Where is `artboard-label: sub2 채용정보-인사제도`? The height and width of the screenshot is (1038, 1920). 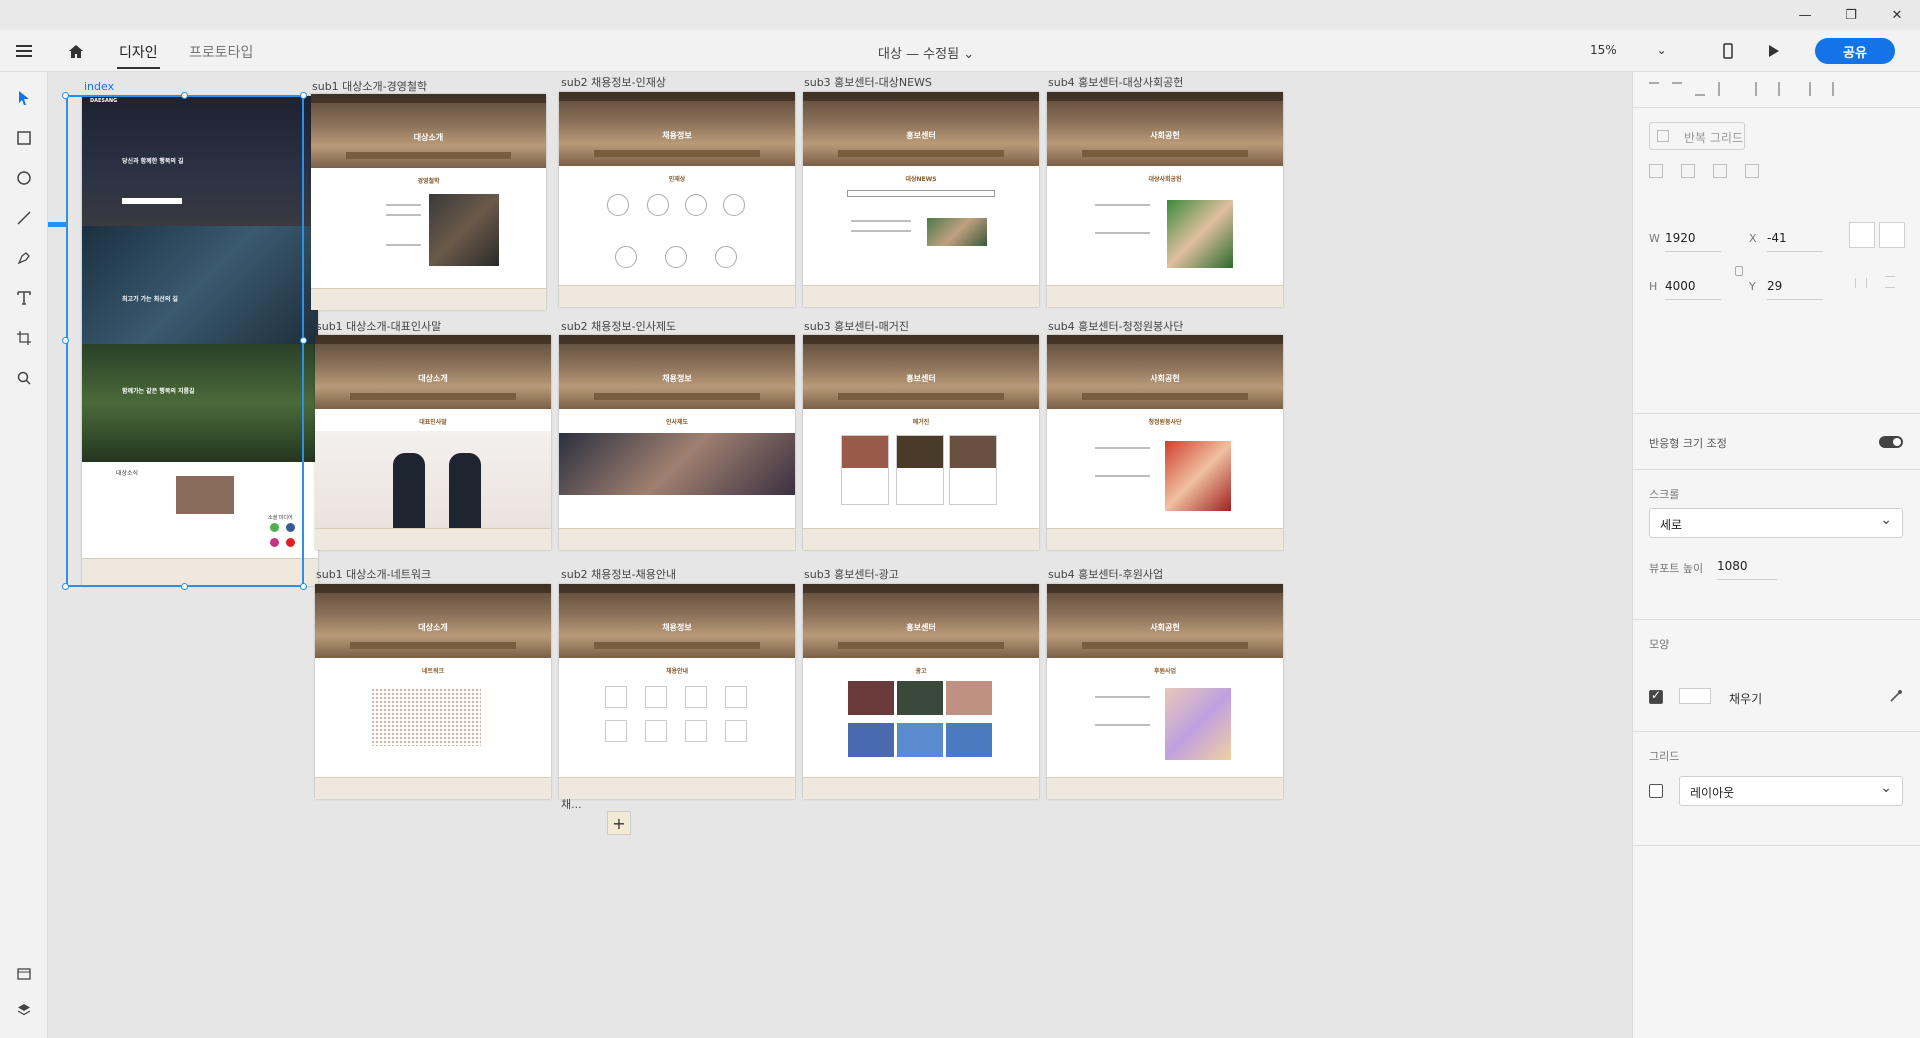 artboard-label: sub2 채용정보-인사제도 is located at coordinates (618, 326).